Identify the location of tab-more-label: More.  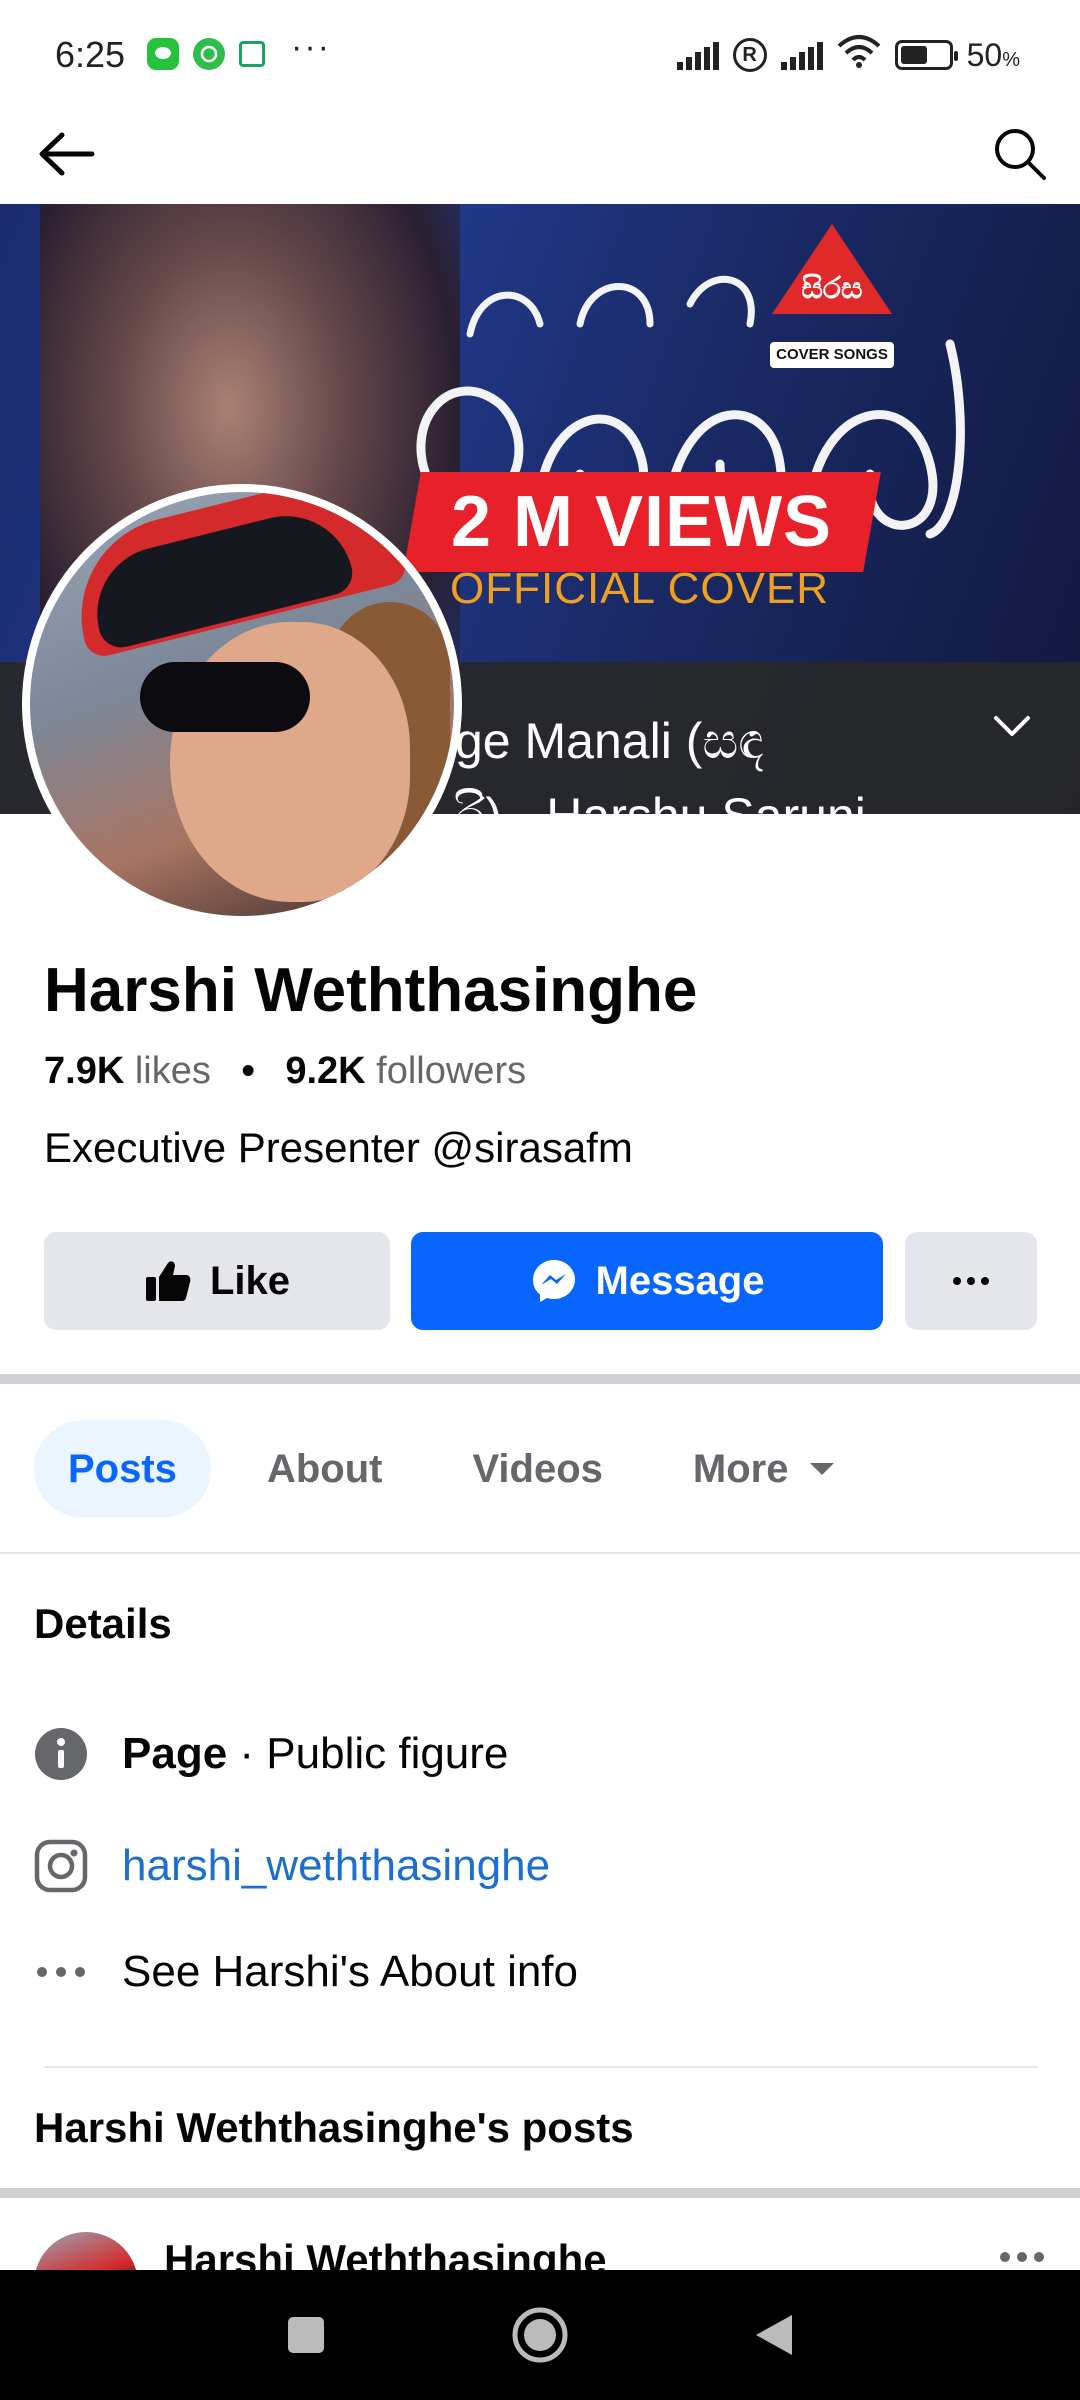
(740, 1468).